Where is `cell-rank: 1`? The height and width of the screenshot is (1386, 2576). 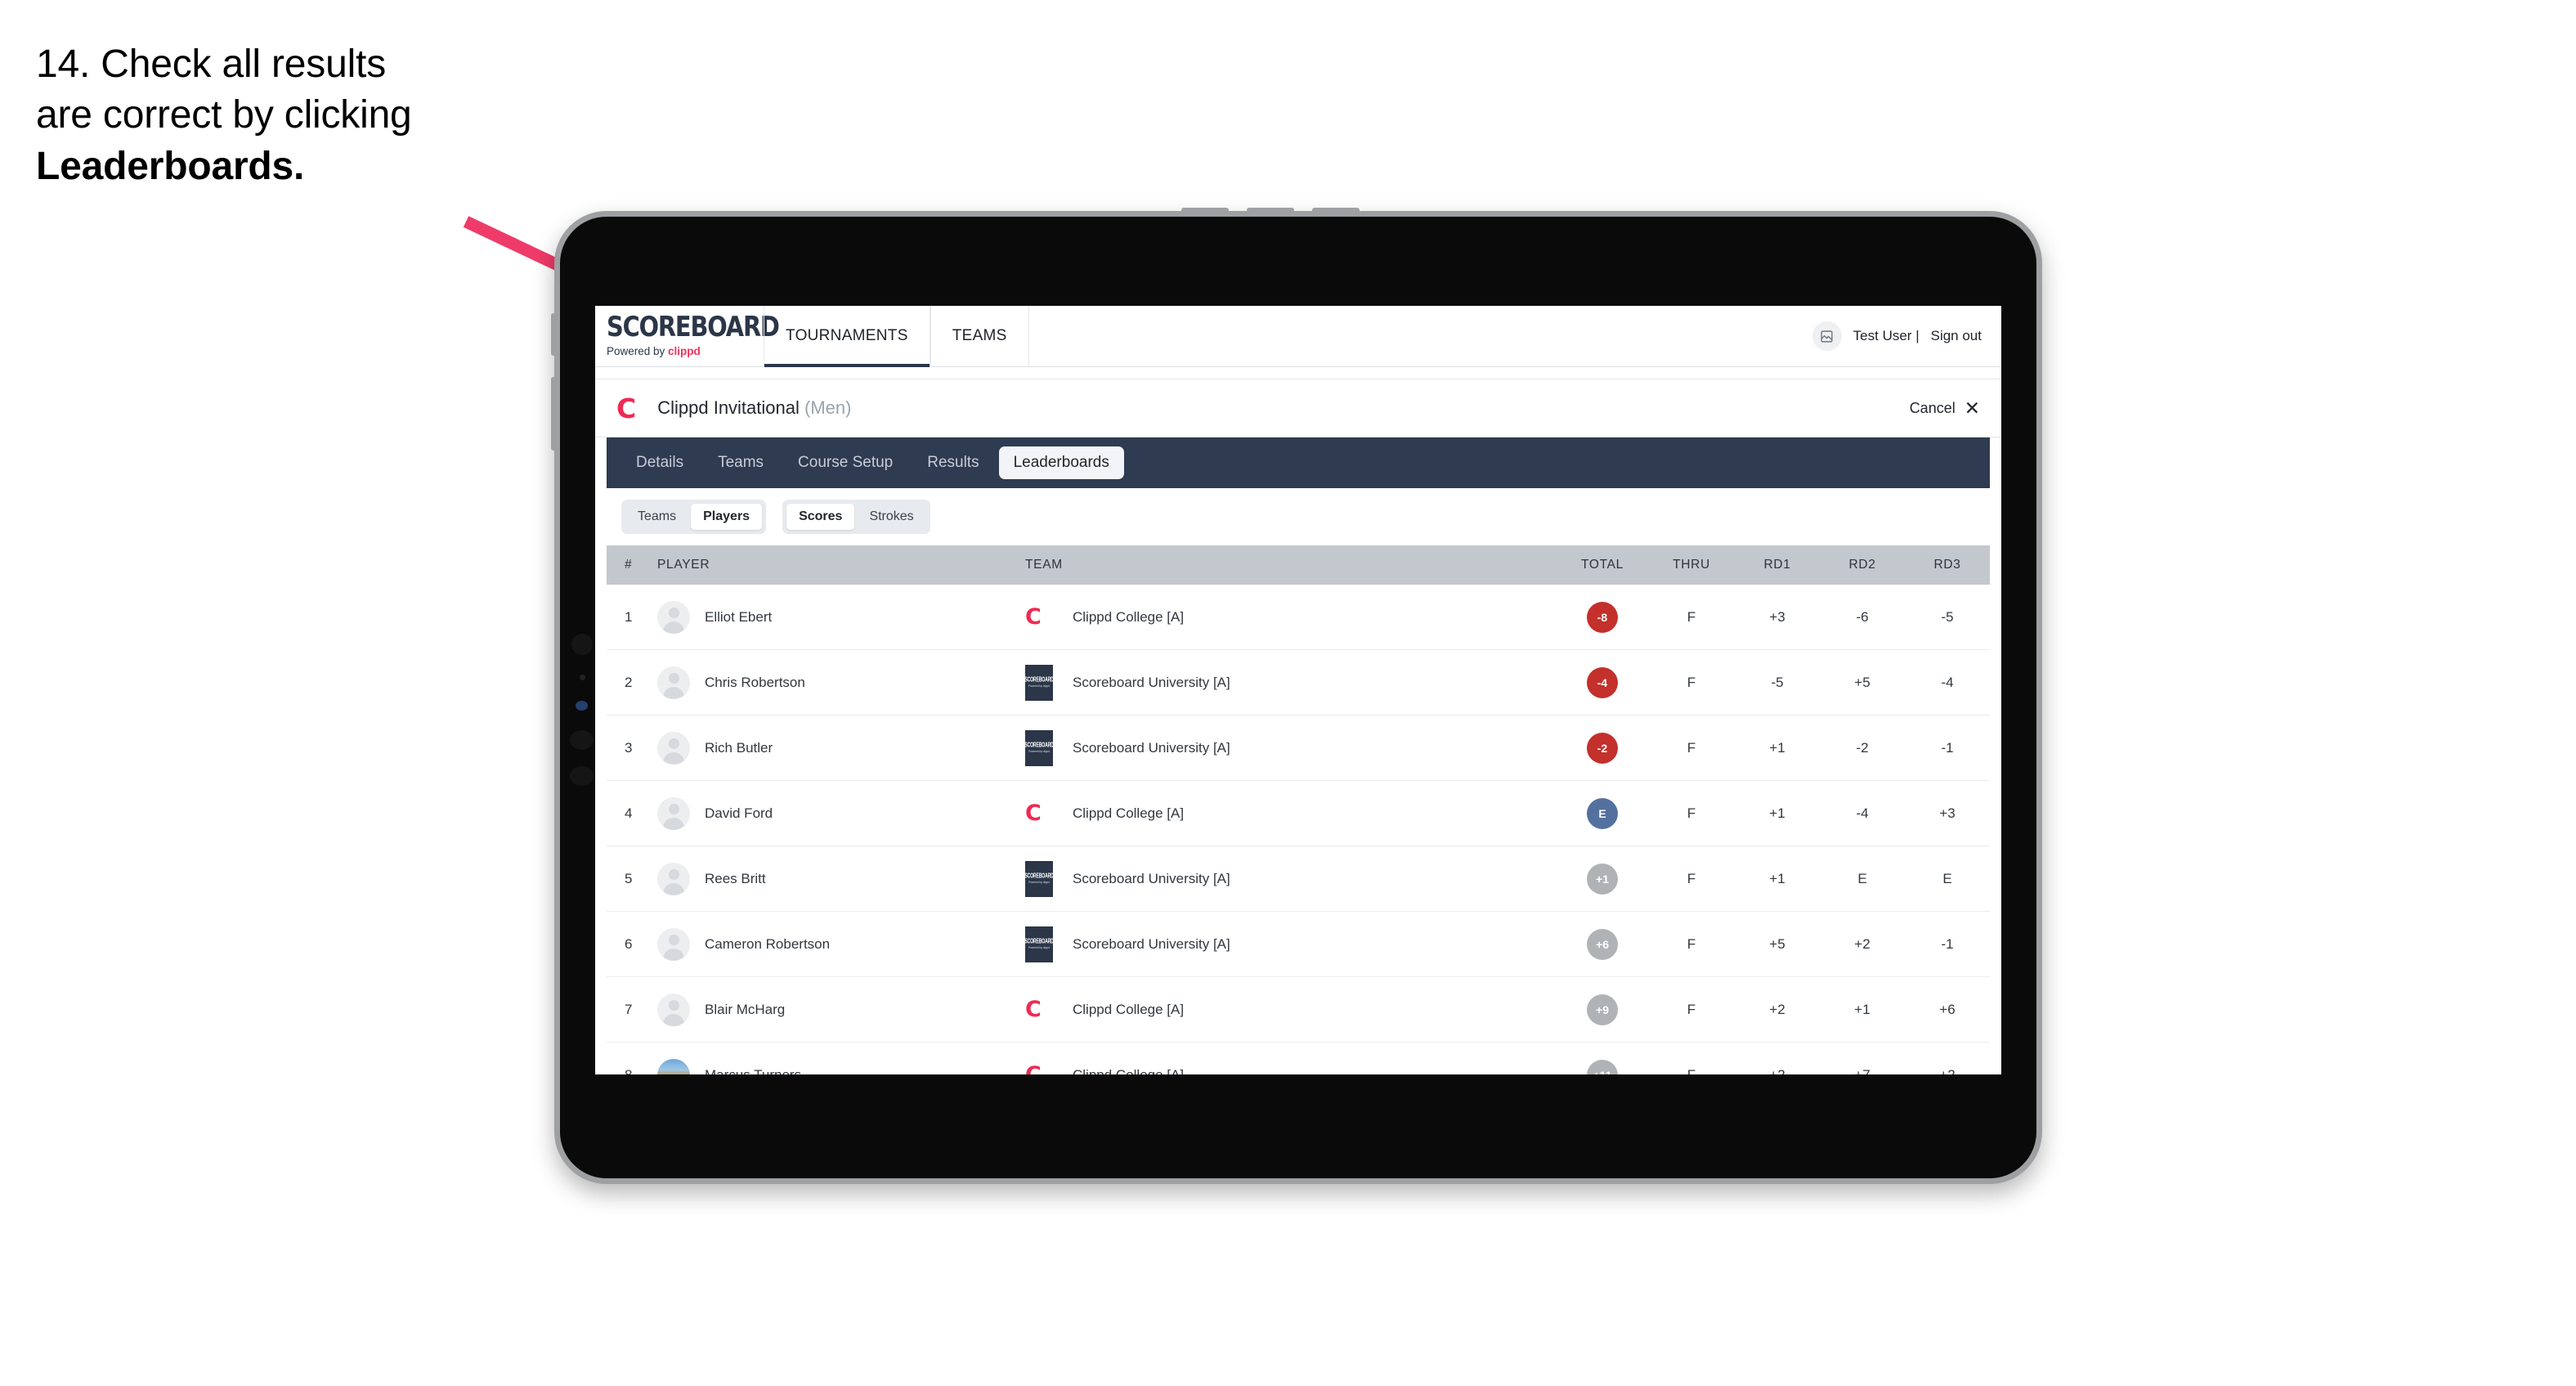 cell-rank: 1 is located at coordinates (629, 616).